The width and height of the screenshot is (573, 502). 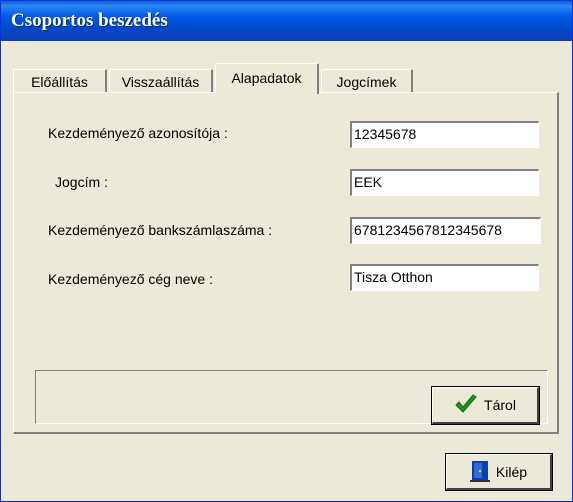 I want to click on bank-account-field: 6781234567812345678, so click(x=445, y=230).